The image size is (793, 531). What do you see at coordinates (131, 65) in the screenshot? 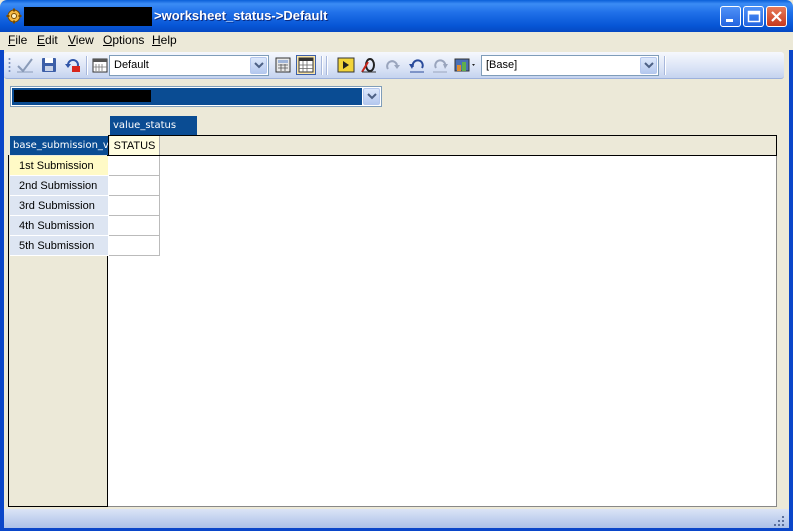
I see `layout-combo-value: Default` at bounding box center [131, 65].